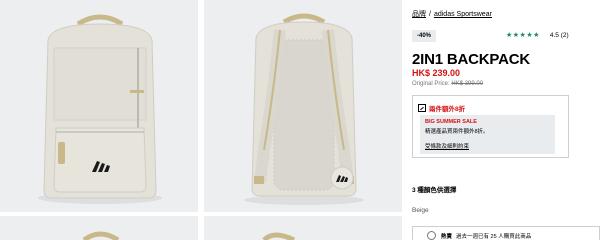 The width and height of the screenshot is (600, 240). I want to click on trending-label: 熱賣, so click(447, 237).